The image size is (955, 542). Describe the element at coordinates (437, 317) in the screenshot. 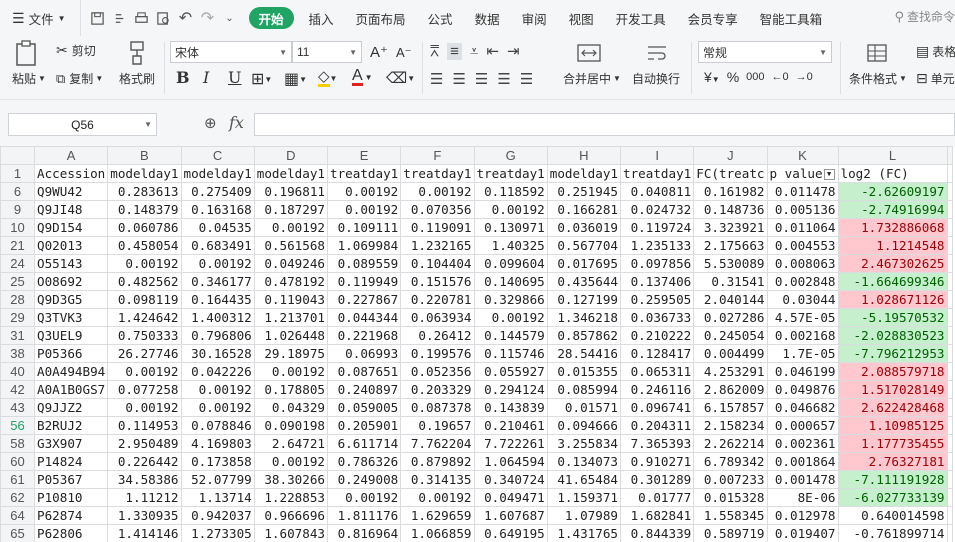

I see `table-cell: 0.063934` at that location.